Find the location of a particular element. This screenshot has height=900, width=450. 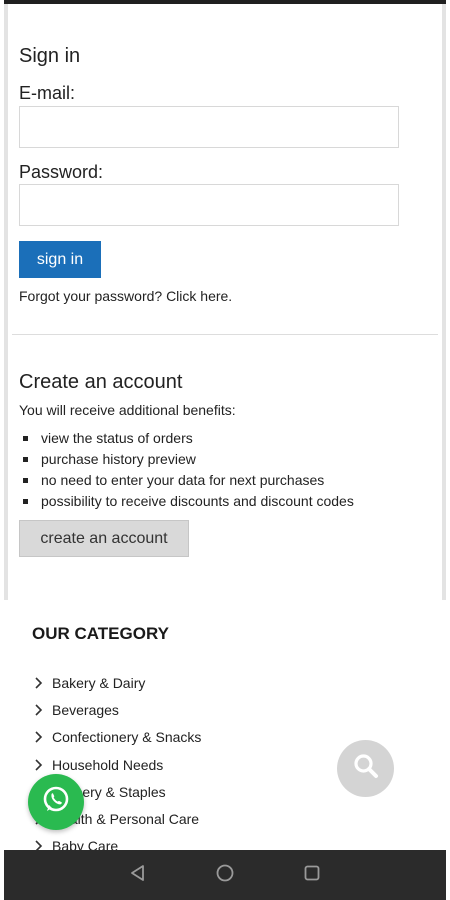

category-label: Confectionery & Snacks is located at coordinates (127, 737).